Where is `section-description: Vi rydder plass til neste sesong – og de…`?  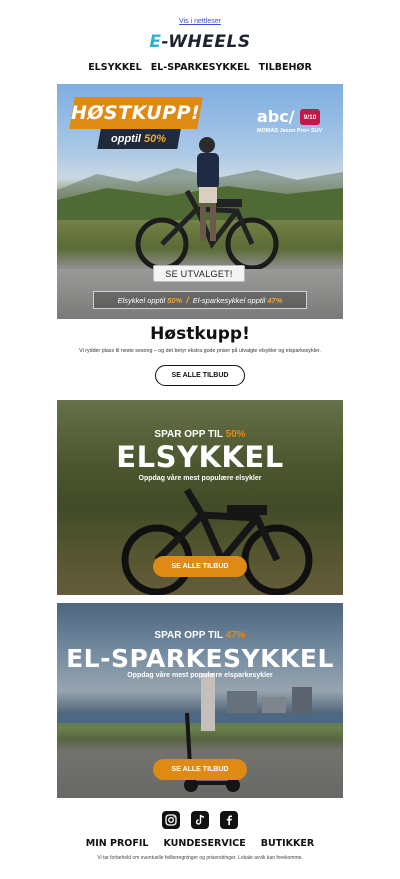
section-description: Vi rydder plass til neste sesong – og de… is located at coordinates (200, 351).